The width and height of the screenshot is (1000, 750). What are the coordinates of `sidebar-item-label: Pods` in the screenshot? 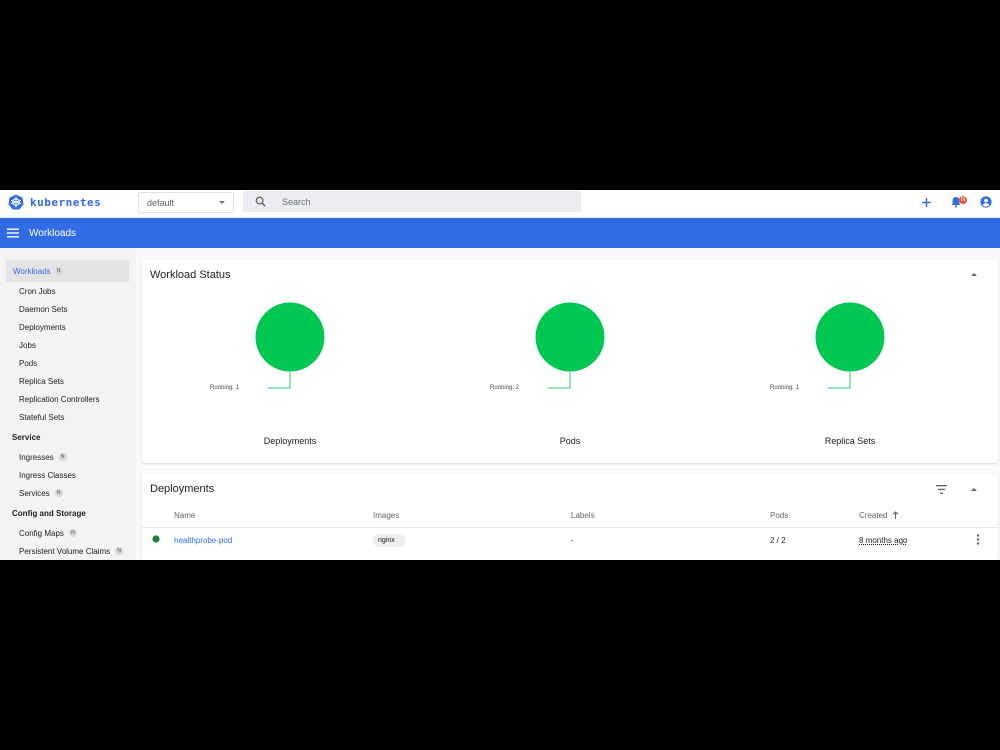 It's located at (28, 363).